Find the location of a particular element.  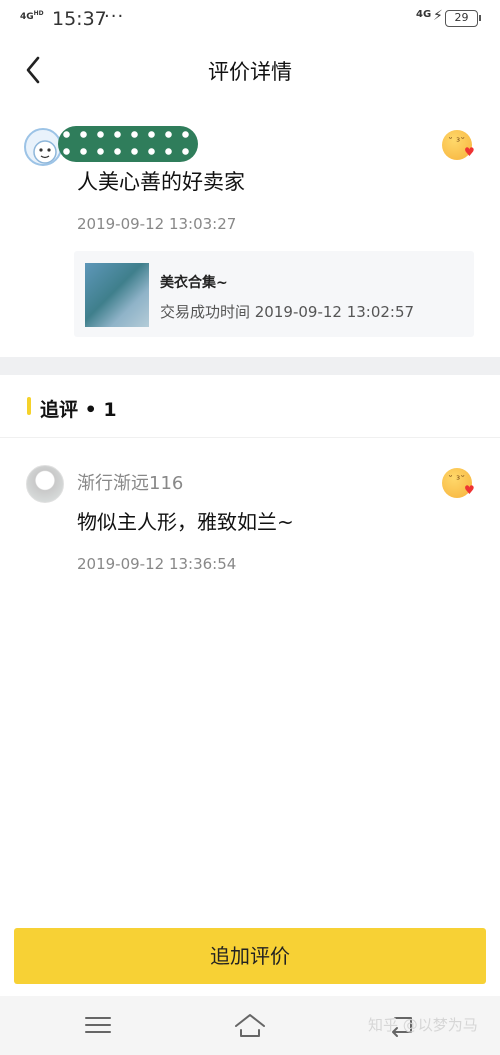

product-card: 美衣合集~ 交易成功时间 2019-09-12 13:02:57 is located at coordinates (274, 294).